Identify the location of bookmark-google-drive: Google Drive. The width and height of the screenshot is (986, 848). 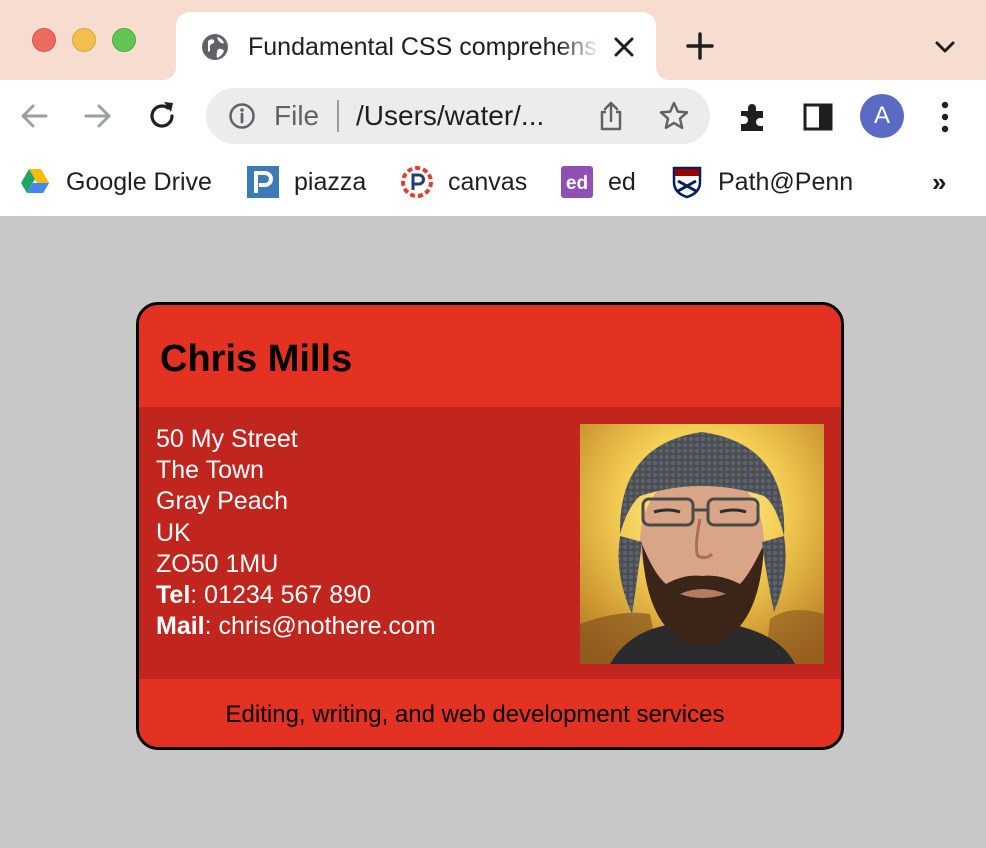
(115, 182).